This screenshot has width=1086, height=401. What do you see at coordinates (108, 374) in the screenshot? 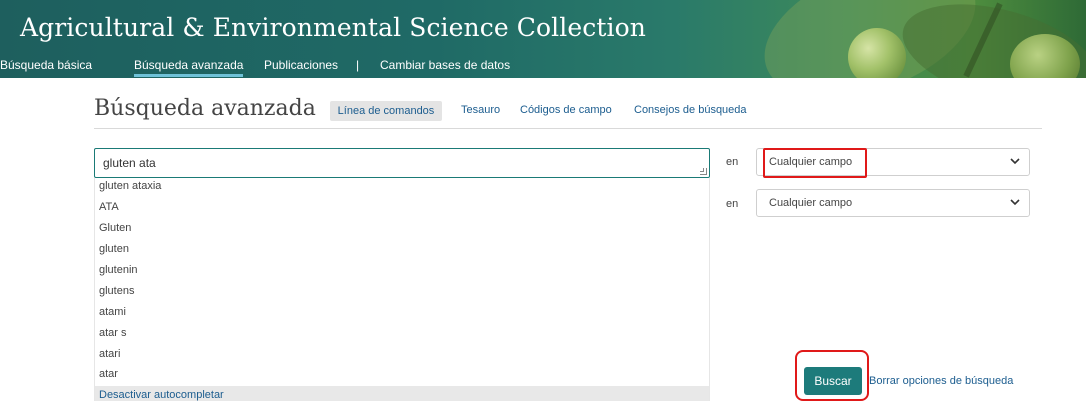
I see `autocomplete-item: atar` at bounding box center [108, 374].